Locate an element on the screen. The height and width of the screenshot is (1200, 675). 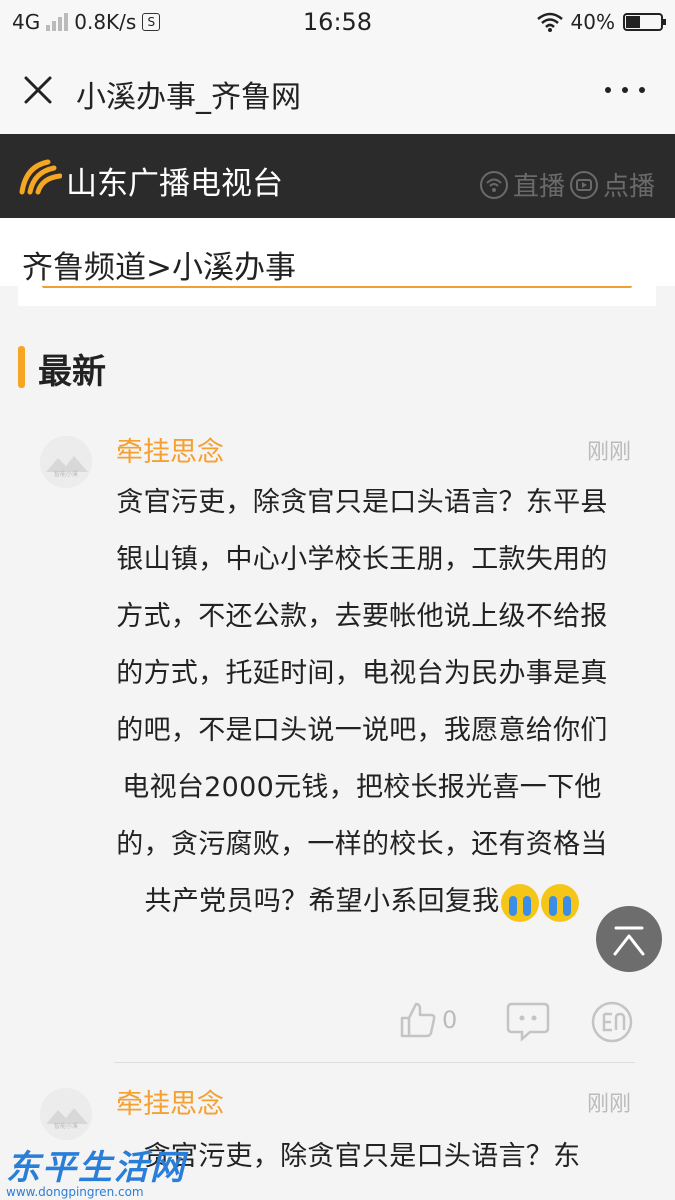
watermark: 东平生活网 www.dongpingren.com is located at coordinates (96, 1169).